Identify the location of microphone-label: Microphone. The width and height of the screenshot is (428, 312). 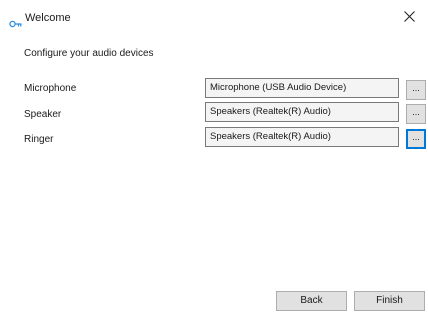
(50, 88).